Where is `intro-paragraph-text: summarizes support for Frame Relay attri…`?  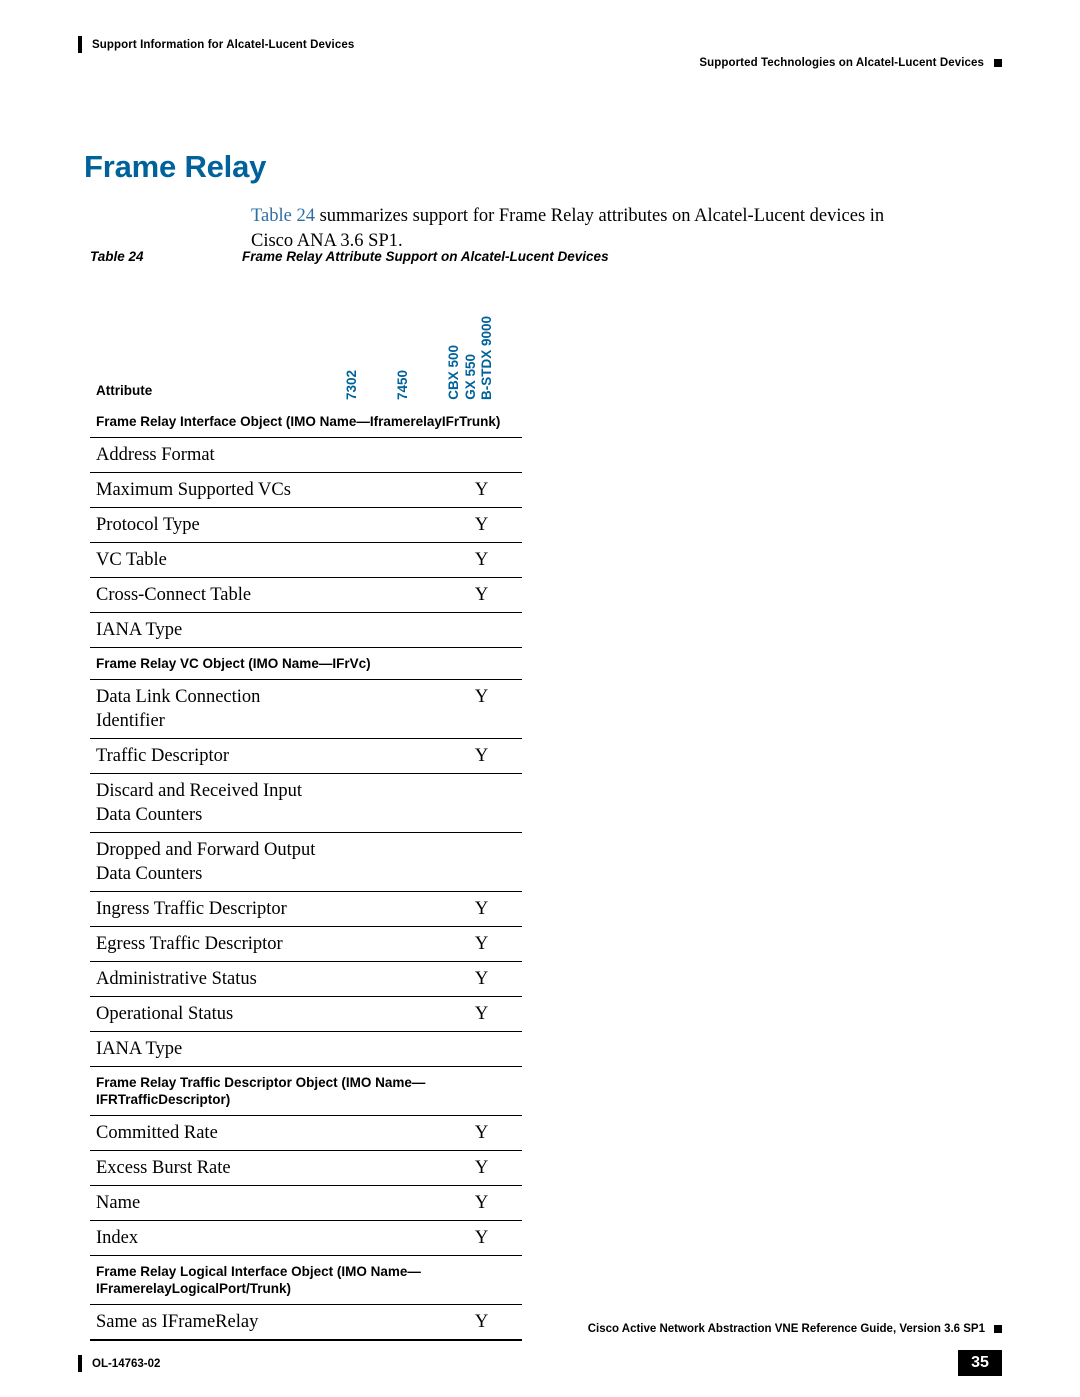 intro-paragraph-text: summarizes support for Frame Relay attri… is located at coordinates (568, 228).